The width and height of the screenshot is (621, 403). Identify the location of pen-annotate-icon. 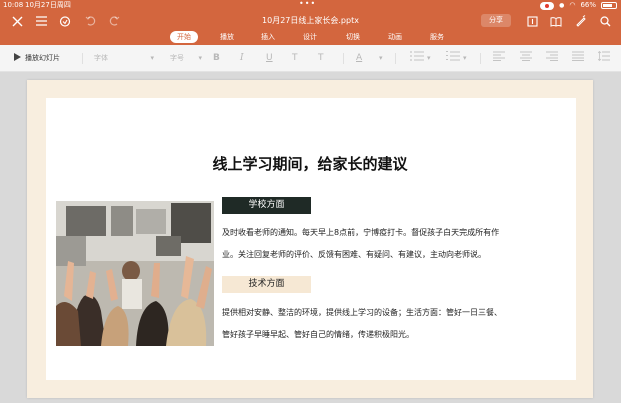
(581, 21).